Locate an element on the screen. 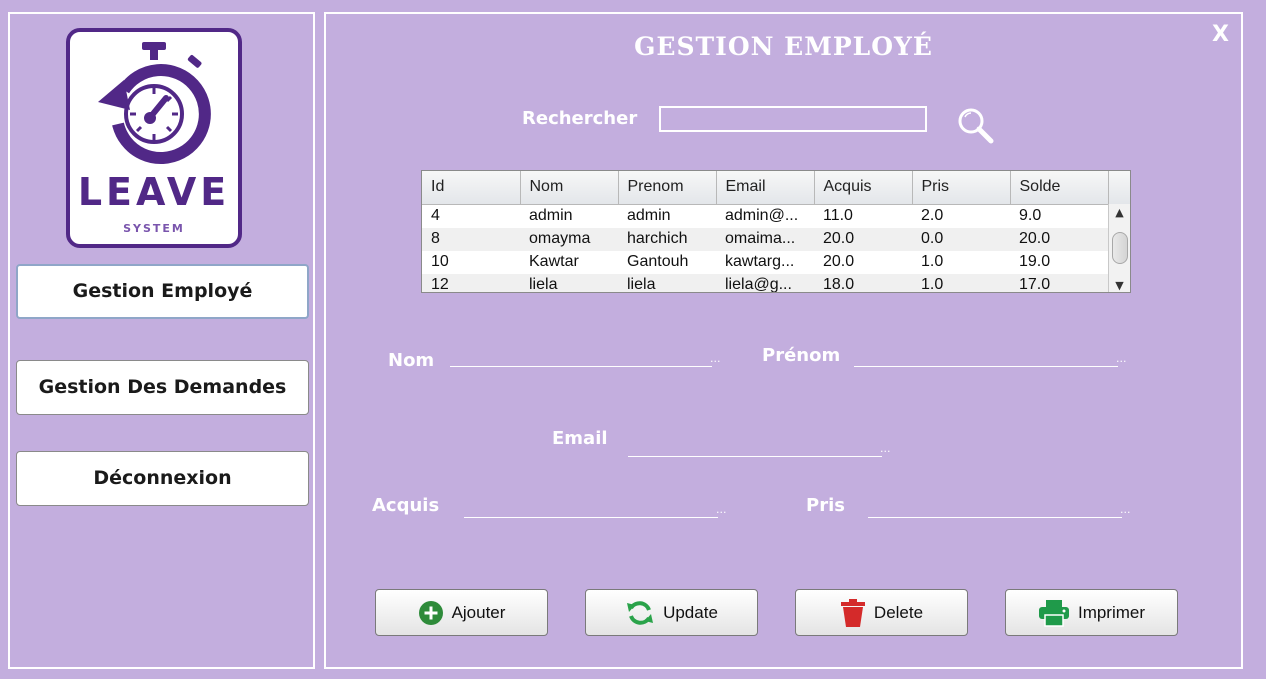 This screenshot has height=679, width=1266. delete-button-label: Delete is located at coordinates (898, 612).